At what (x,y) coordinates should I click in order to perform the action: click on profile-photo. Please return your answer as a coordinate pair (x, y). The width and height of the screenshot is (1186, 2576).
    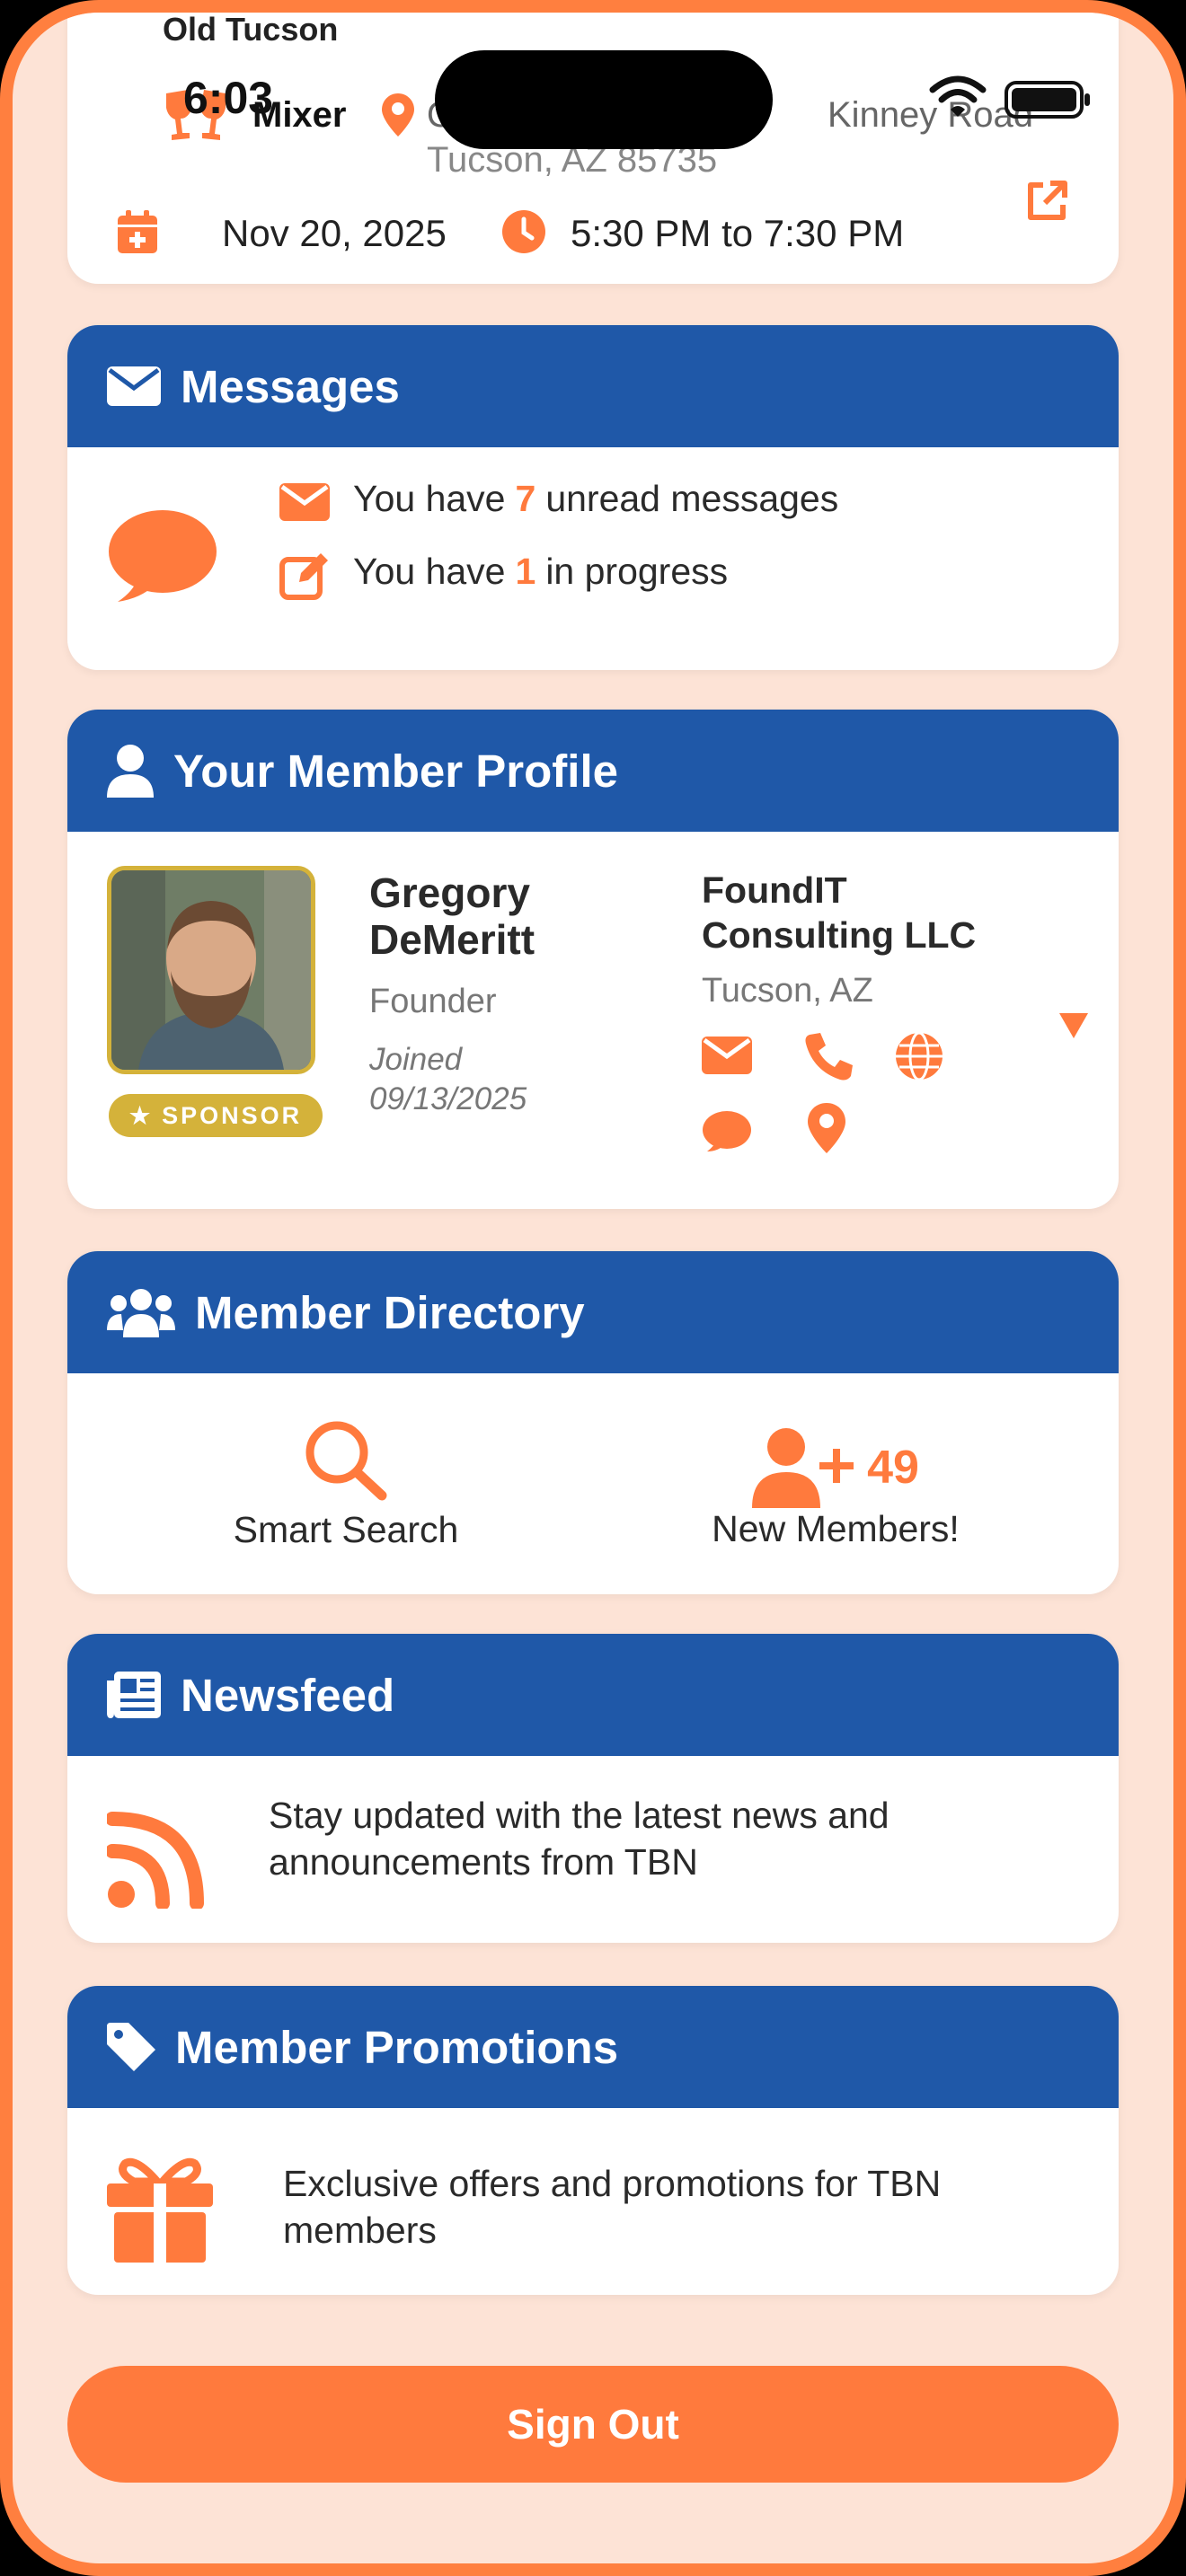
    Looking at the image, I should click on (211, 970).